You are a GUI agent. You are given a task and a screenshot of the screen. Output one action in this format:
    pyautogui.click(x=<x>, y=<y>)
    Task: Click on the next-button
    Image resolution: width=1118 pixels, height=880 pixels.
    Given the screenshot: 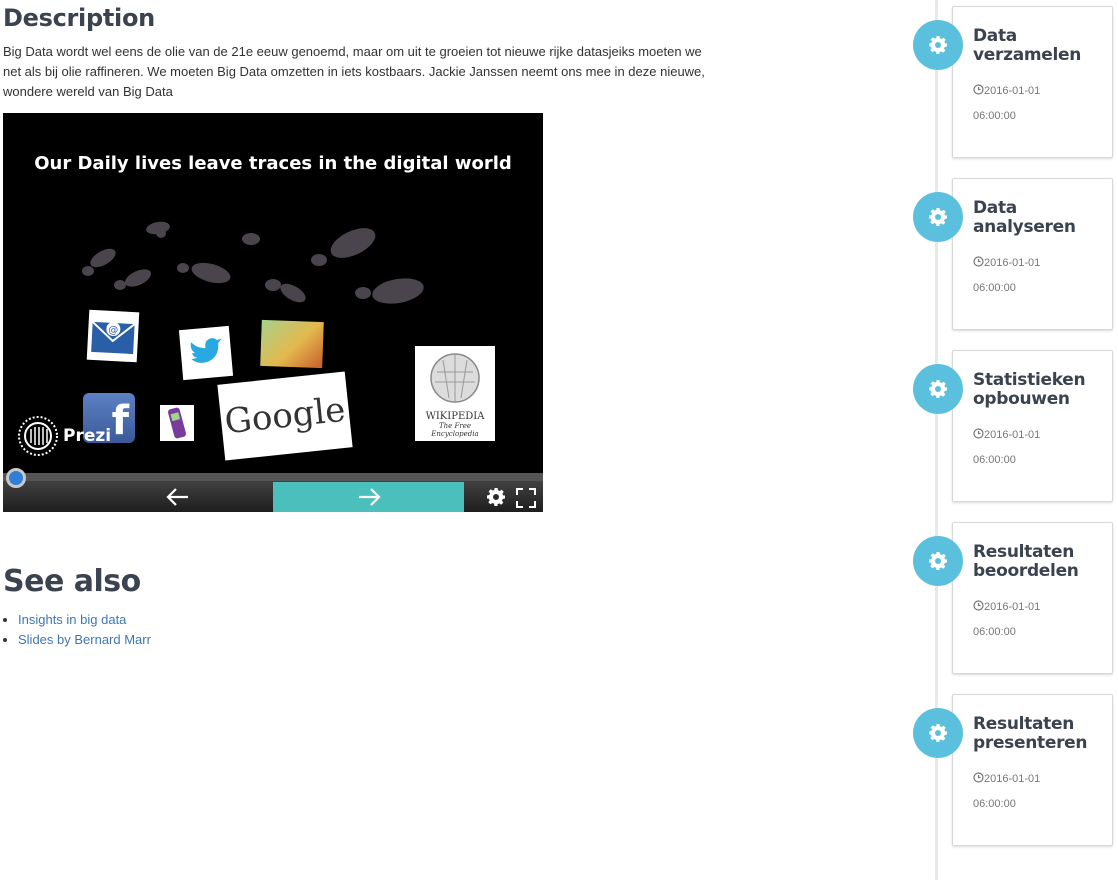 What is the action you would take?
    pyautogui.click(x=368, y=497)
    